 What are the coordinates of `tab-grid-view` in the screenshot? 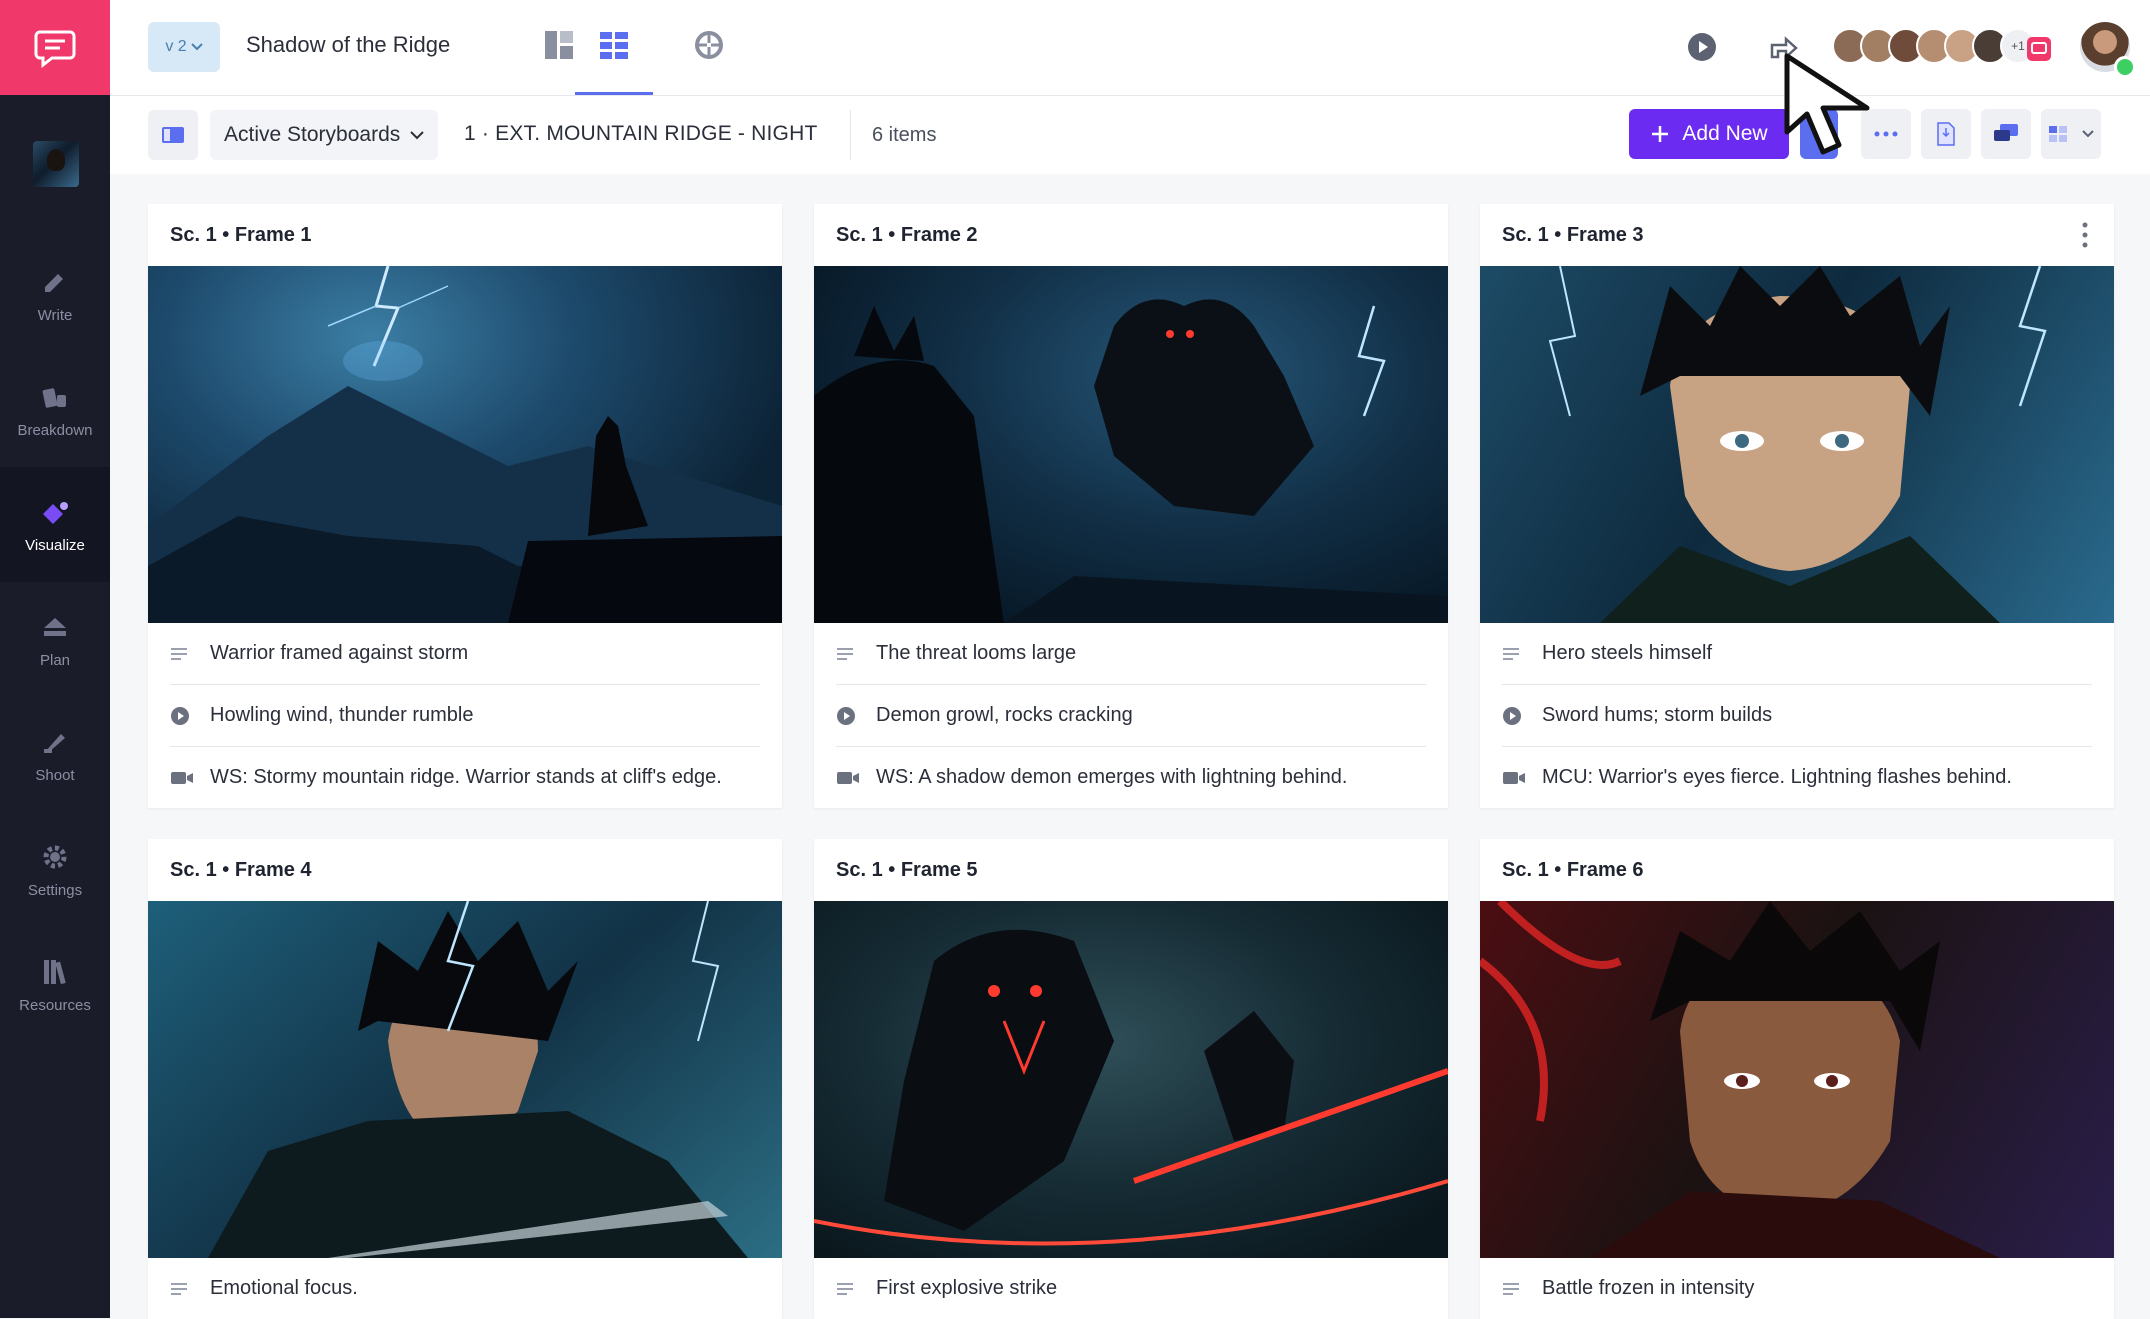 It's located at (614, 57).